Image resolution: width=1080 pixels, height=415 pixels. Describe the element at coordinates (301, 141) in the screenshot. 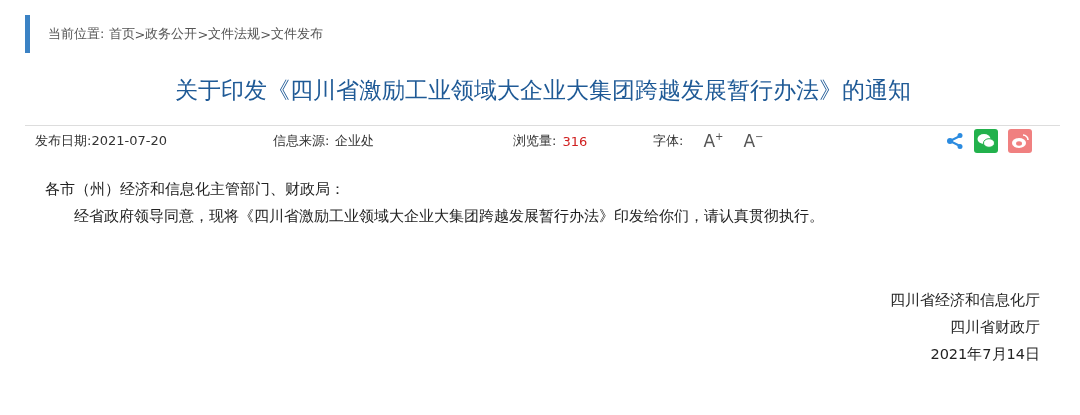

I see `source-label: 信息来源:` at that location.